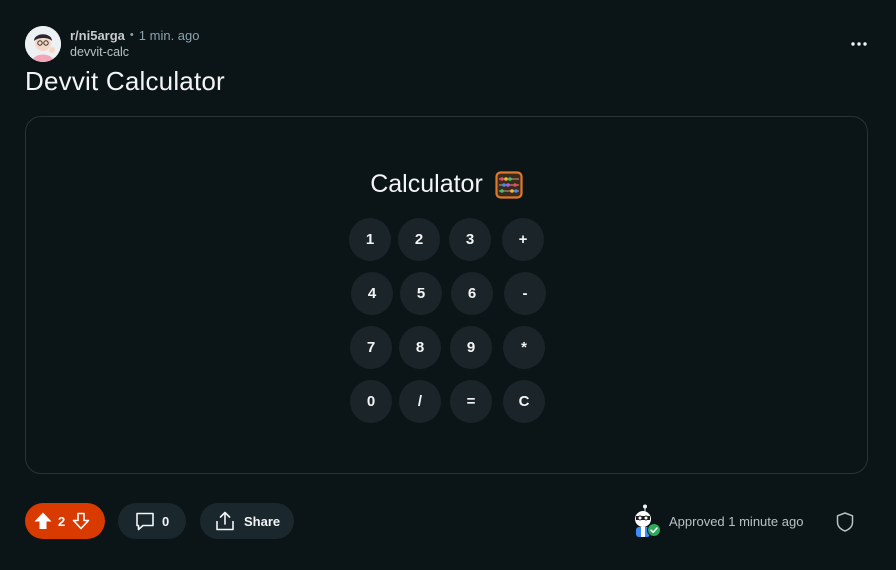 The image size is (896, 570). What do you see at coordinates (225, 521) in the screenshot?
I see `share-icon` at bounding box center [225, 521].